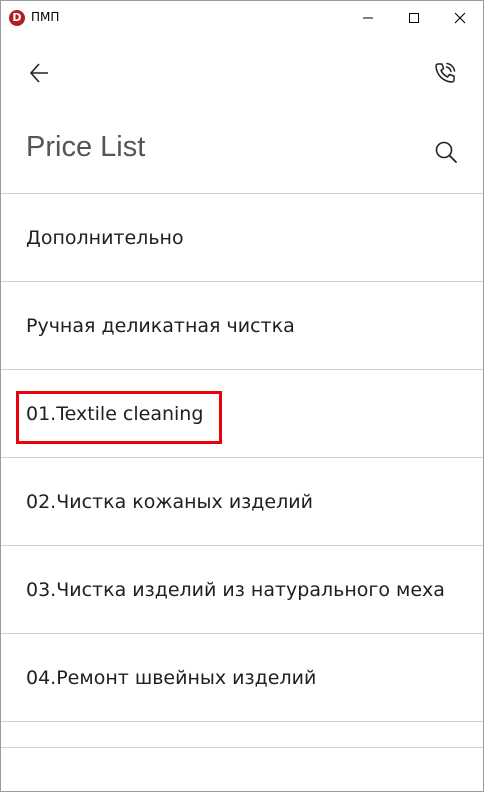 The width and height of the screenshot is (484, 792). I want to click on bottom-divider, so click(242, 747).